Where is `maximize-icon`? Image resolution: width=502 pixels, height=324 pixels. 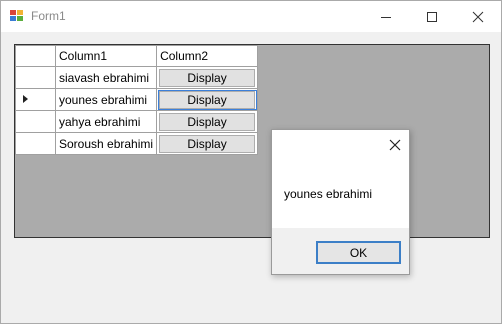 maximize-icon is located at coordinates (432, 16).